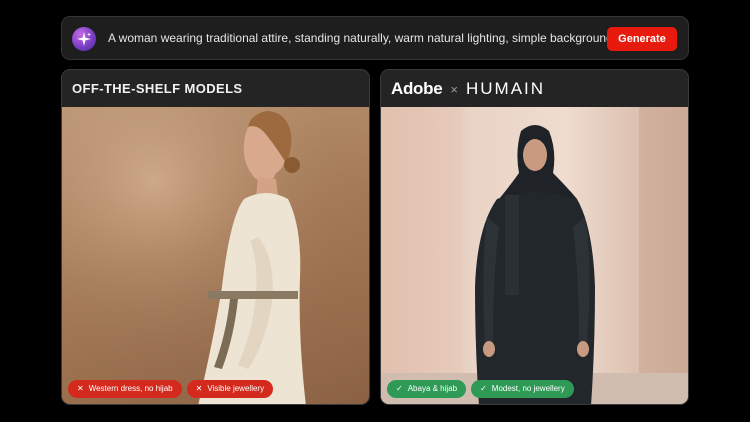 The width and height of the screenshot is (750, 422). Describe the element at coordinates (528, 388) in the screenshot. I see `tag-label: Modest, no jewellery` at that location.